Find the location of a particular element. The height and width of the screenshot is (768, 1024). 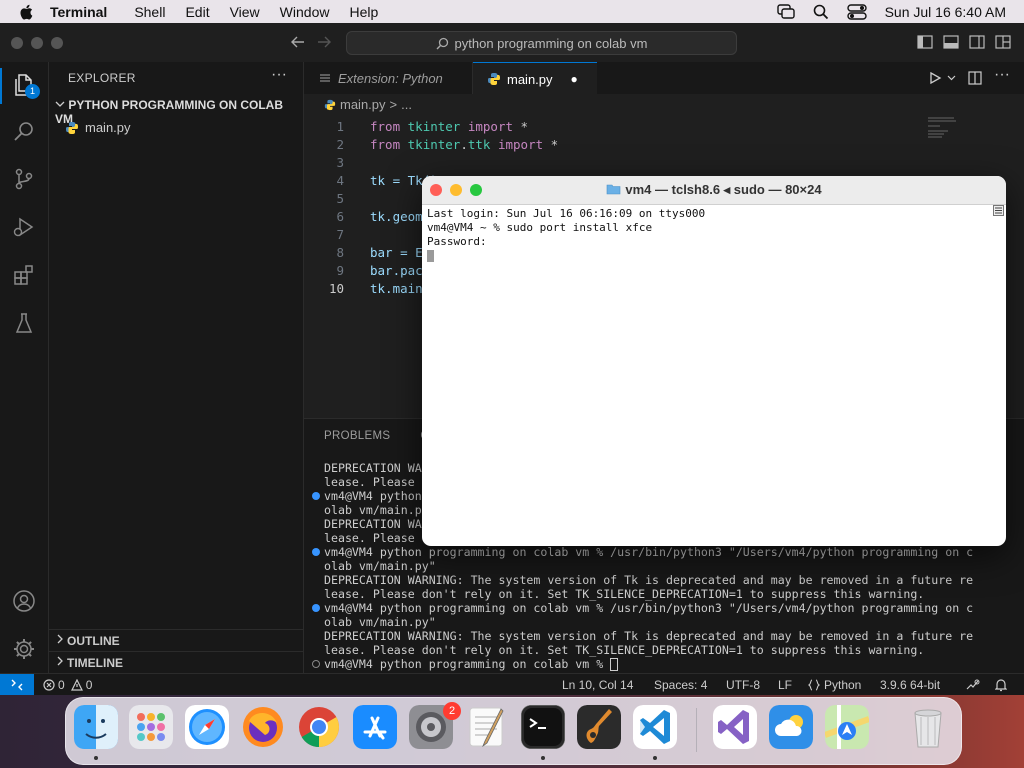

spotlight-search-icon is located at coordinates (821, 12).